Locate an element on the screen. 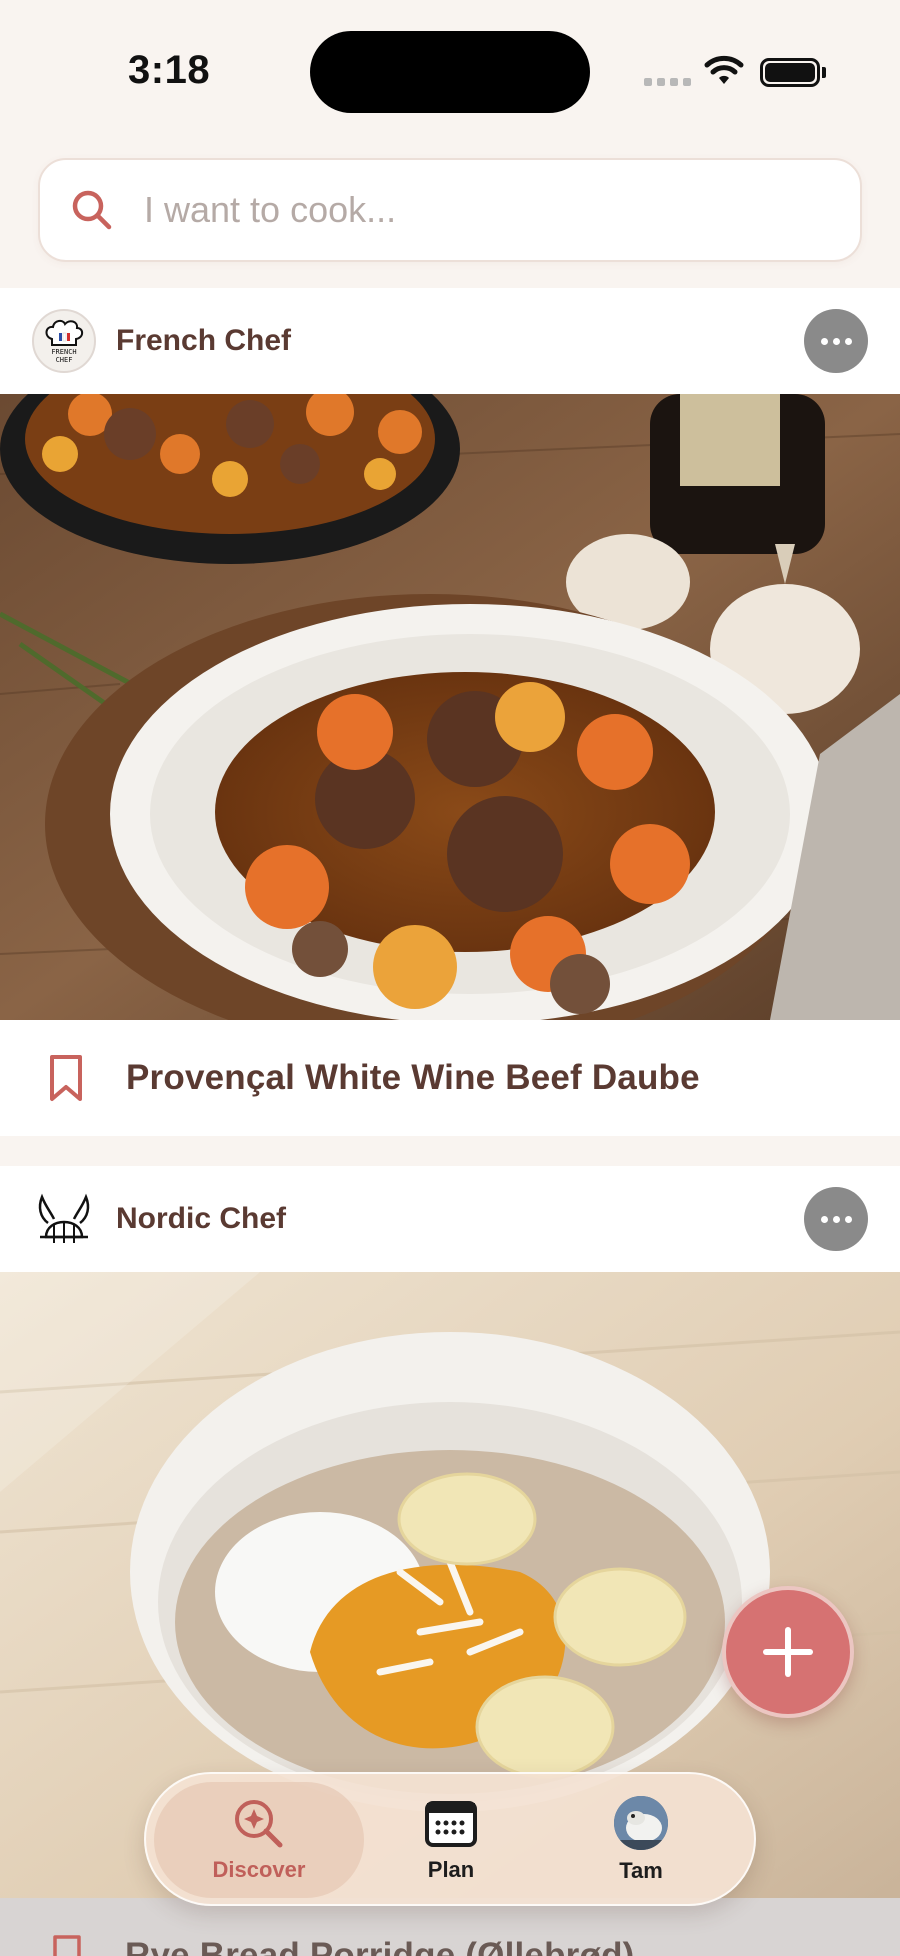  chef-avatar is located at coordinates (64, 1219).